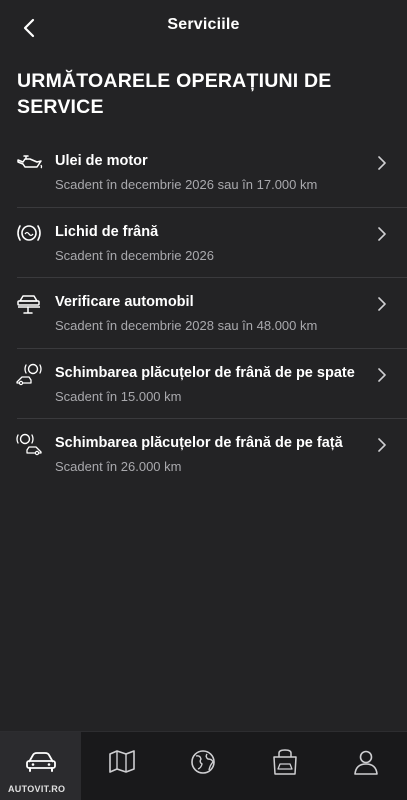 The image size is (407, 800). I want to click on item-label: Ulei de motor, so click(101, 161).